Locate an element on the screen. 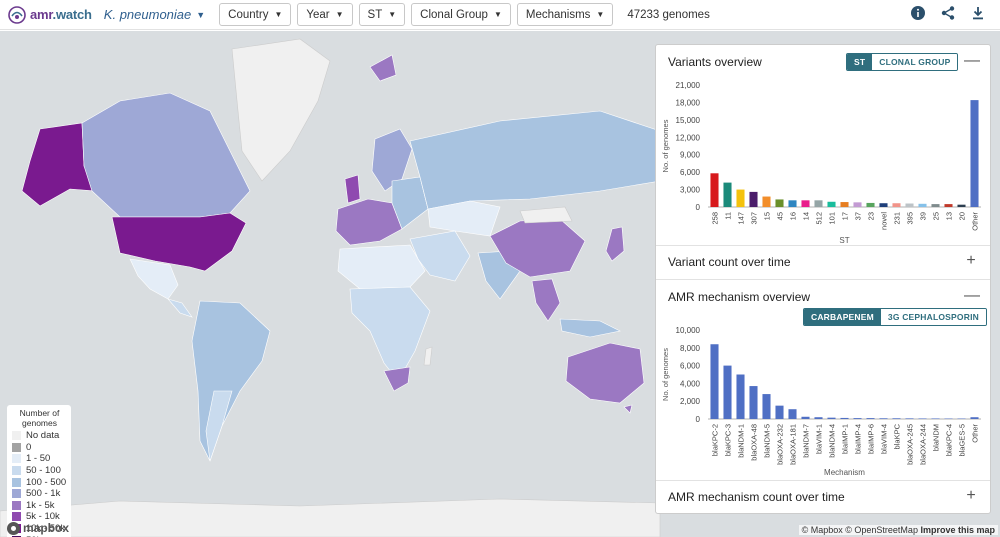 This screenshot has height=537, width=1000. improve-map-link: Improve this map is located at coordinates (957, 530).